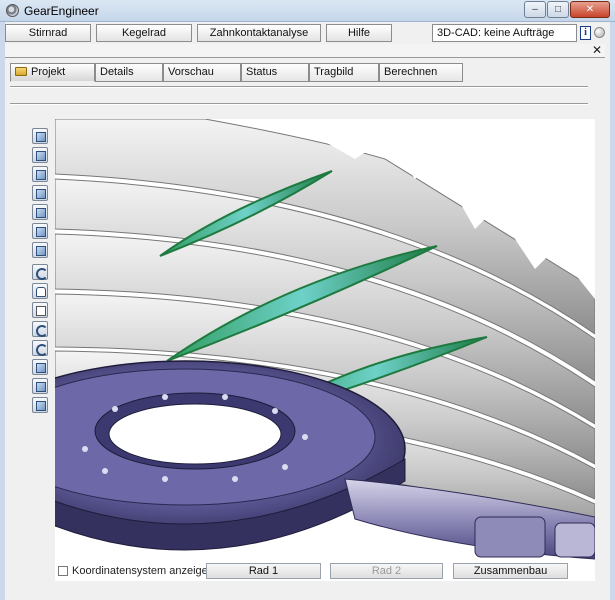 Image resolution: width=615 pixels, height=600 pixels. I want to click on window-controls: ‒ □ ✕, so click(566, 9).